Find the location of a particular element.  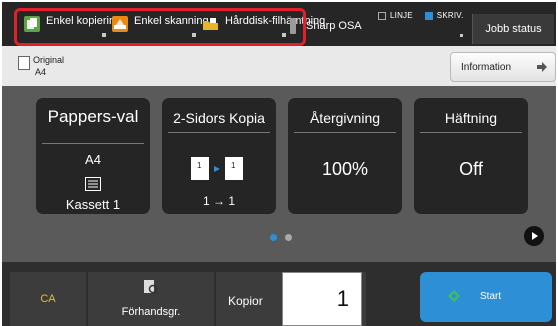

start-label: Start is located at coordinates (491, 296).